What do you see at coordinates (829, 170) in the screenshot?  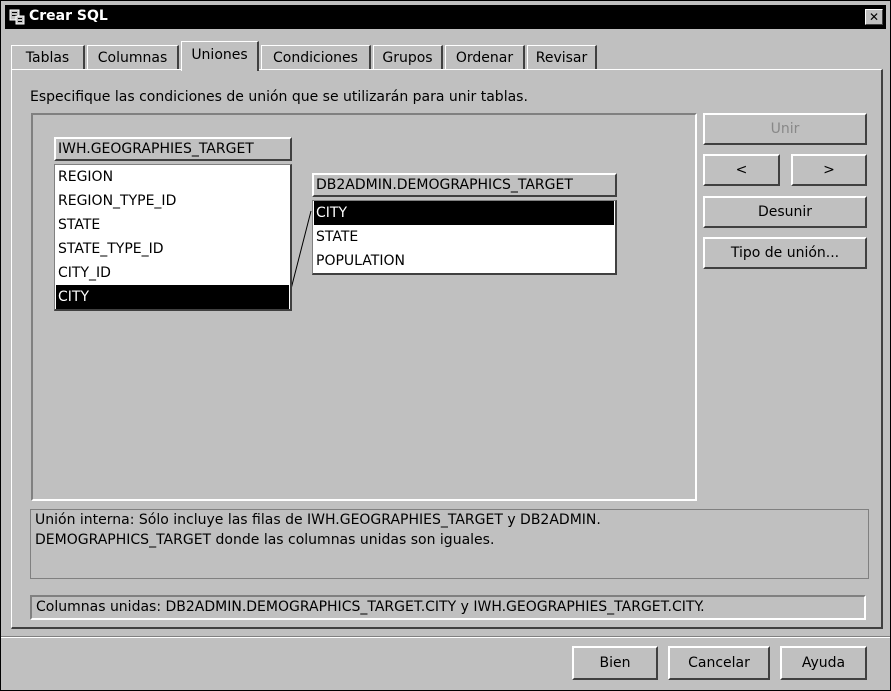 I see `next-join-button: >` at bounding box center [829, 170].